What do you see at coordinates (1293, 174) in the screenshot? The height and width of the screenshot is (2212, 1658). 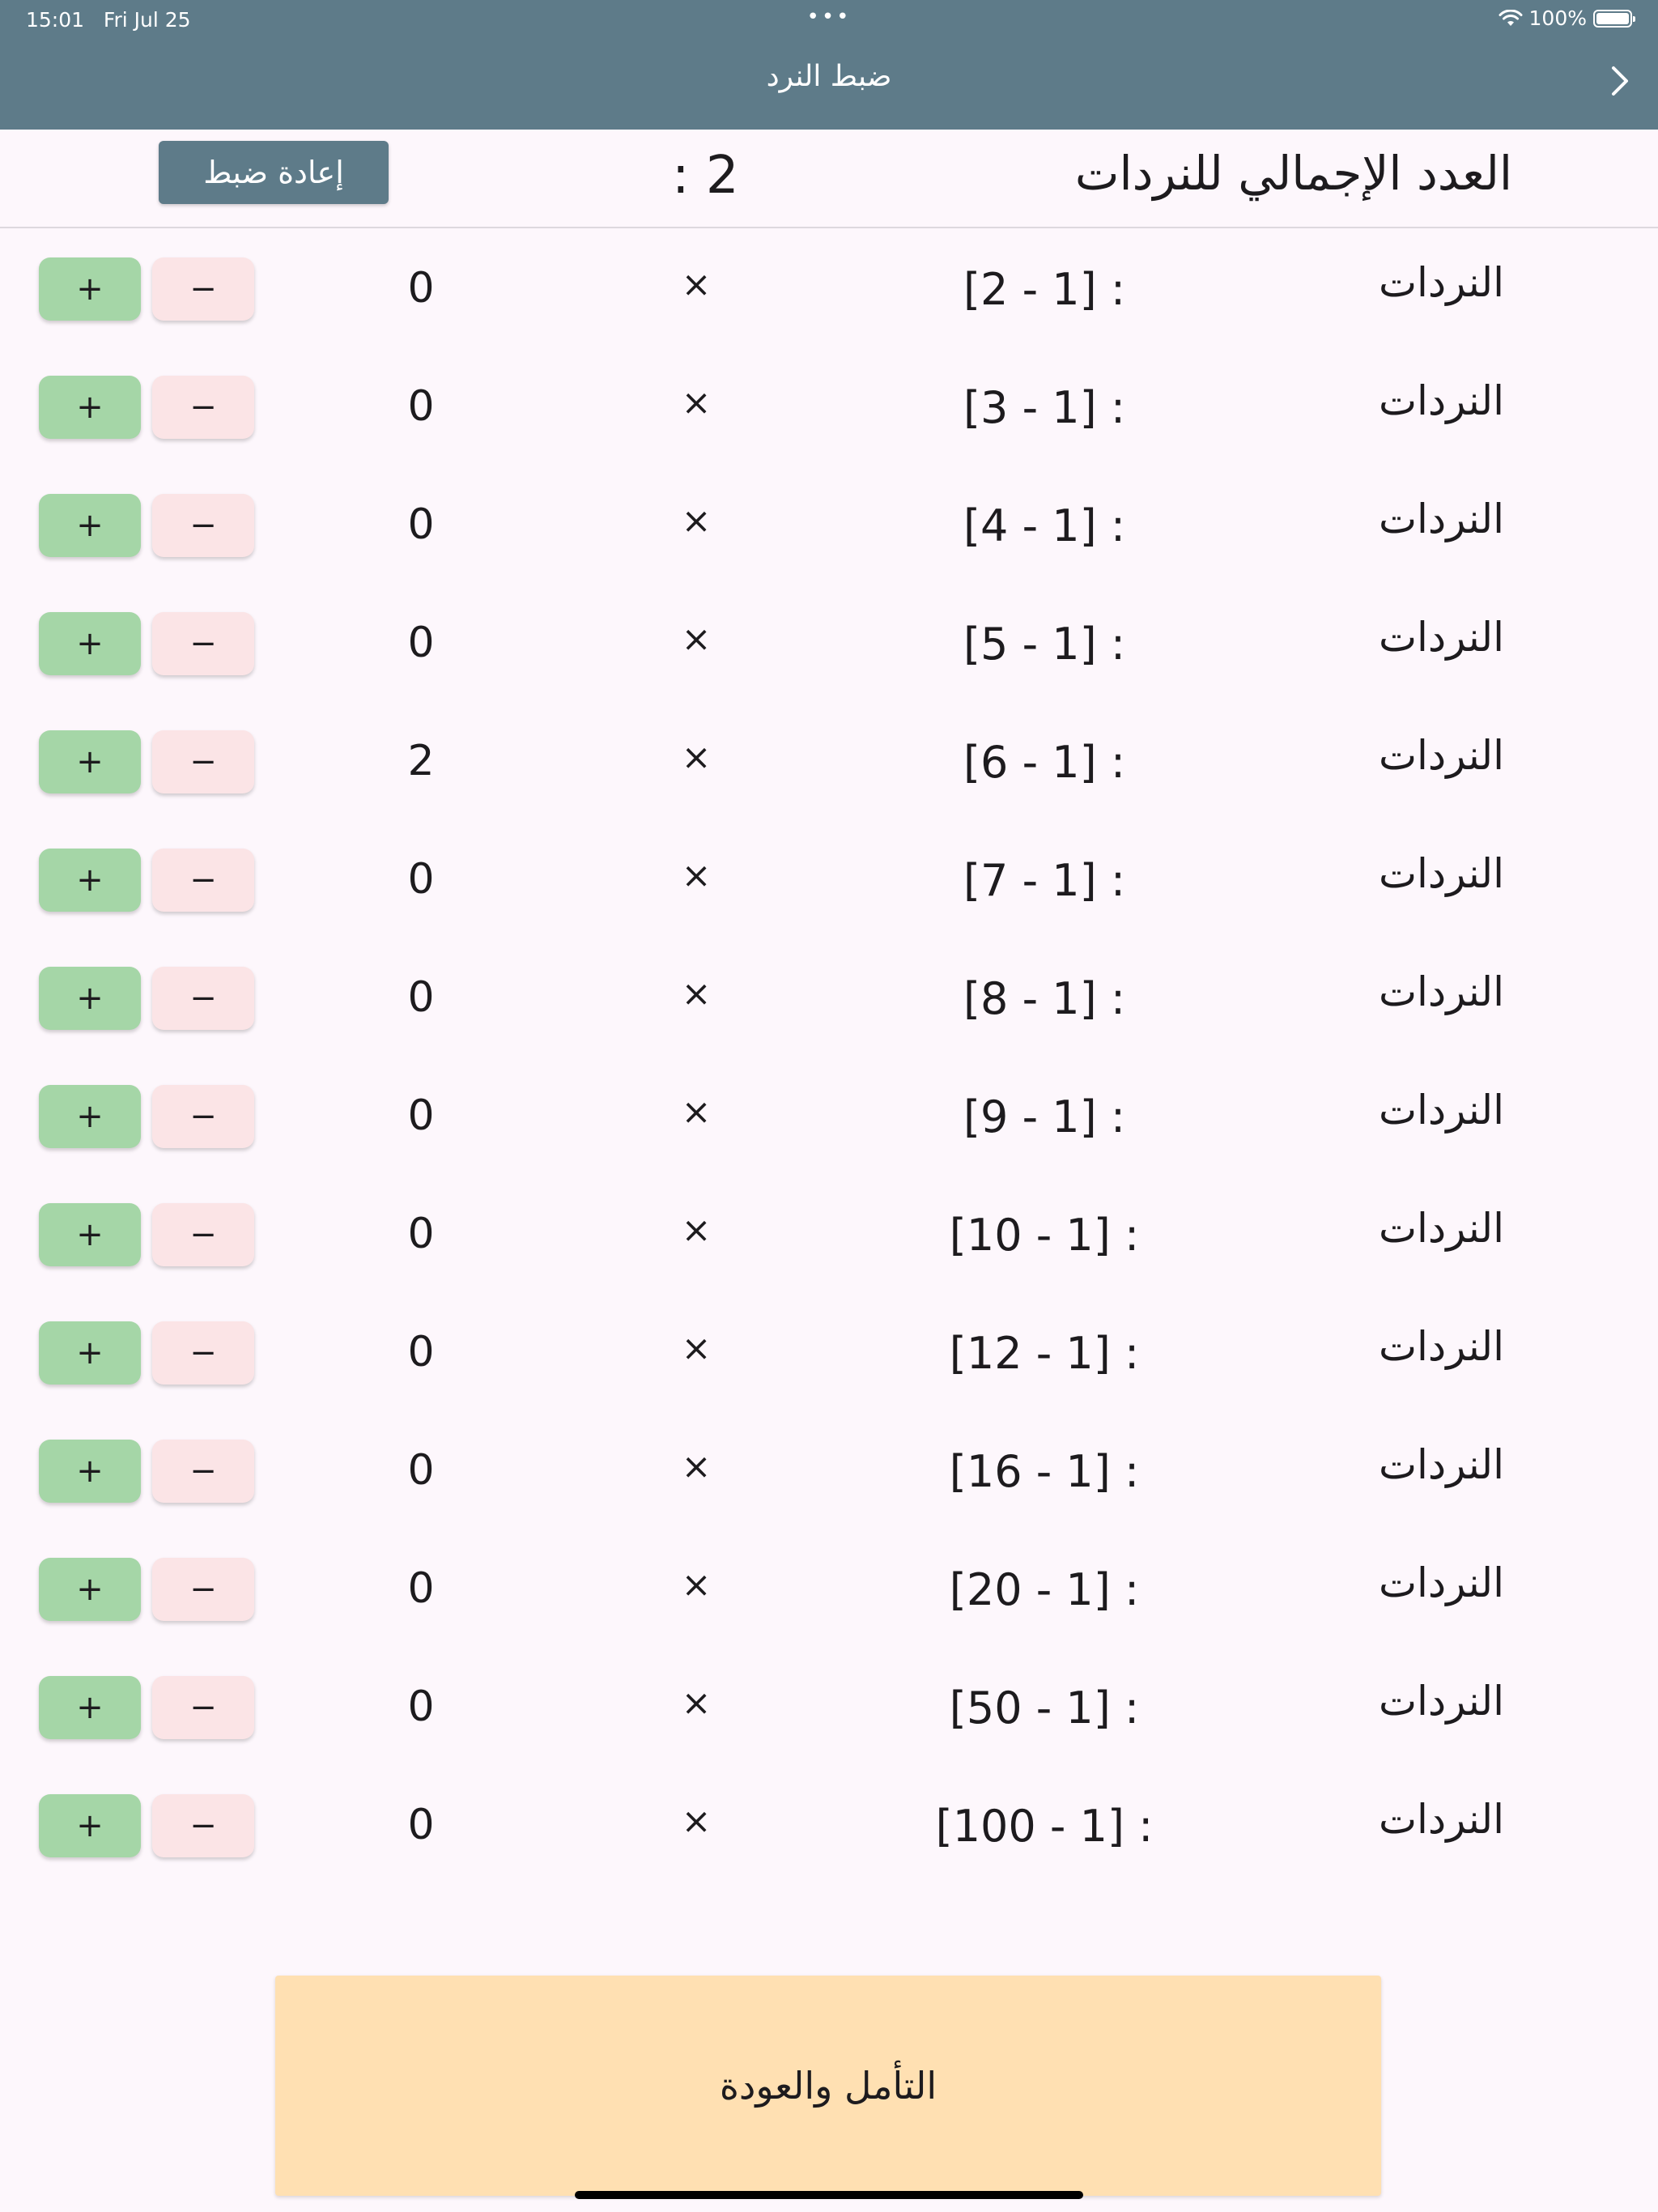 I see `total-dice-label: العدد الإجمالي للنردات` at bounding box center [1293, 174].